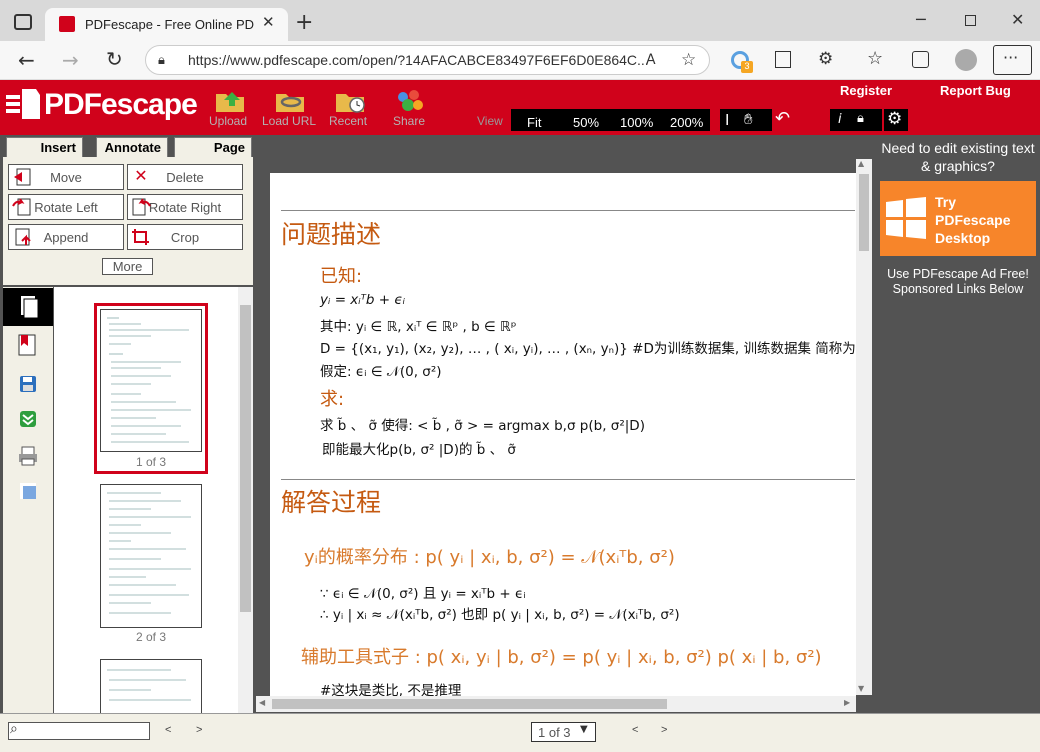 This screenshot has height=752, width=1040. I want to click on maximize-icon, so click(970, 20).